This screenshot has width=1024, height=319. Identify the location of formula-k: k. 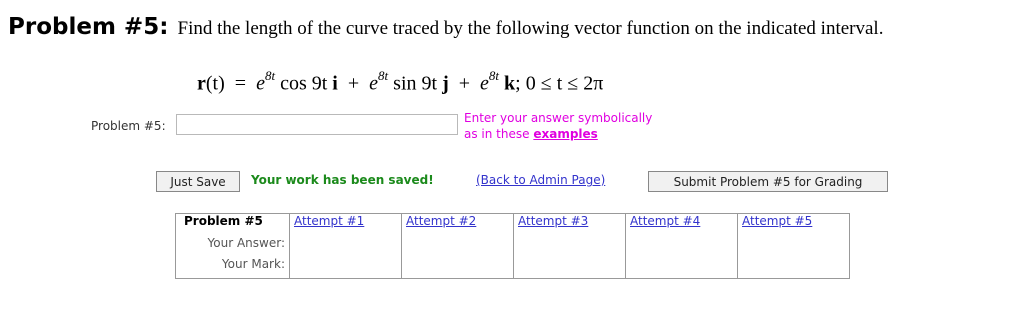
(510, 83).